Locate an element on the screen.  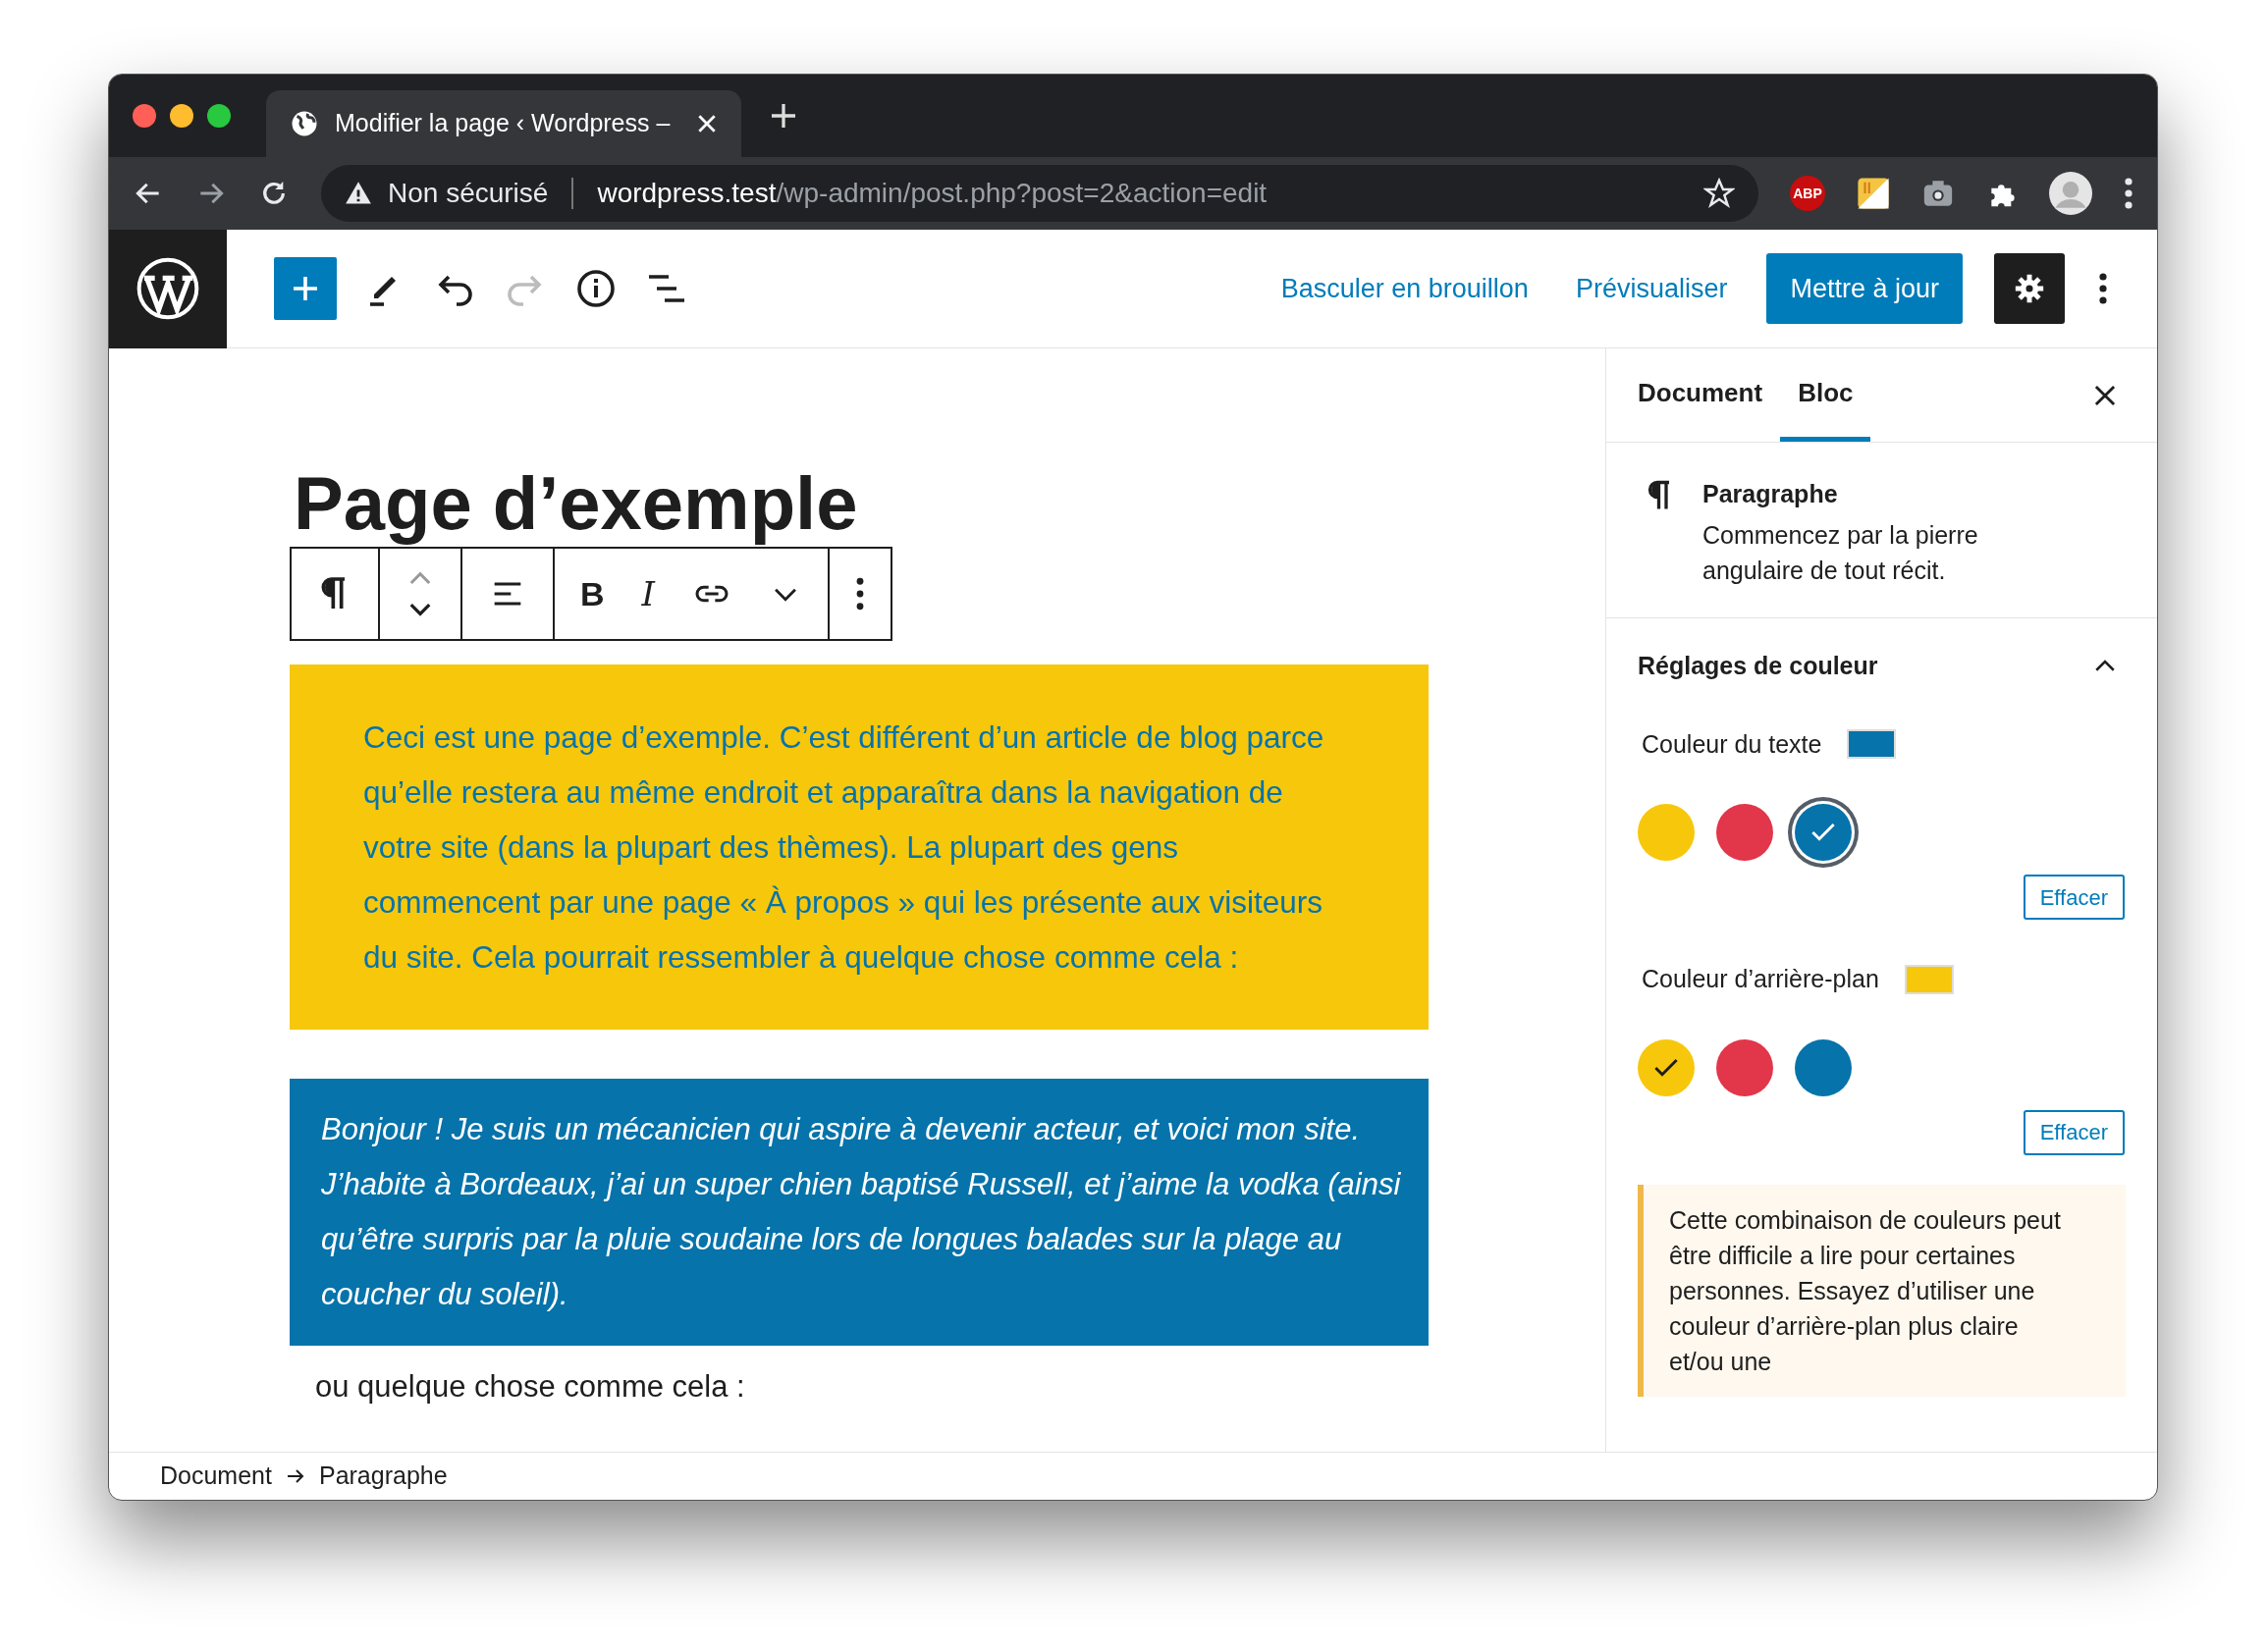
adblock-extension-button: ABP is located at coordinates (1808, 193).